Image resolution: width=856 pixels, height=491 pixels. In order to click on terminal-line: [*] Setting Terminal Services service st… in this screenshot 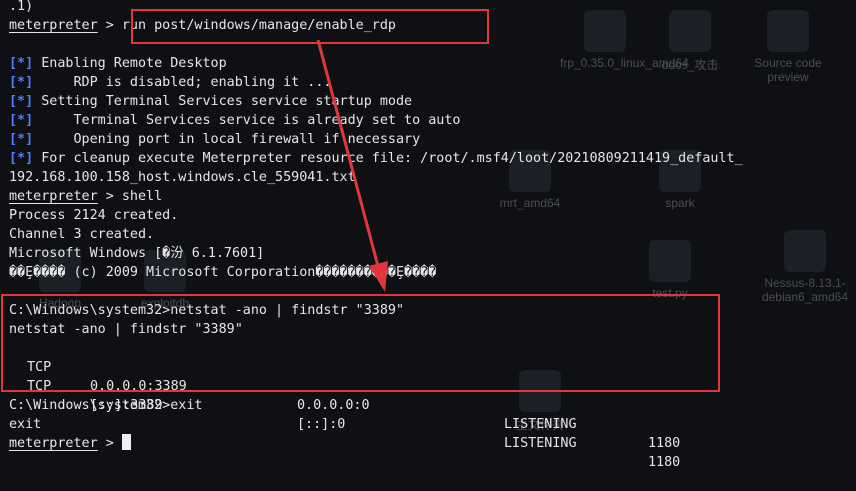, I will do `click(211, 101)`.